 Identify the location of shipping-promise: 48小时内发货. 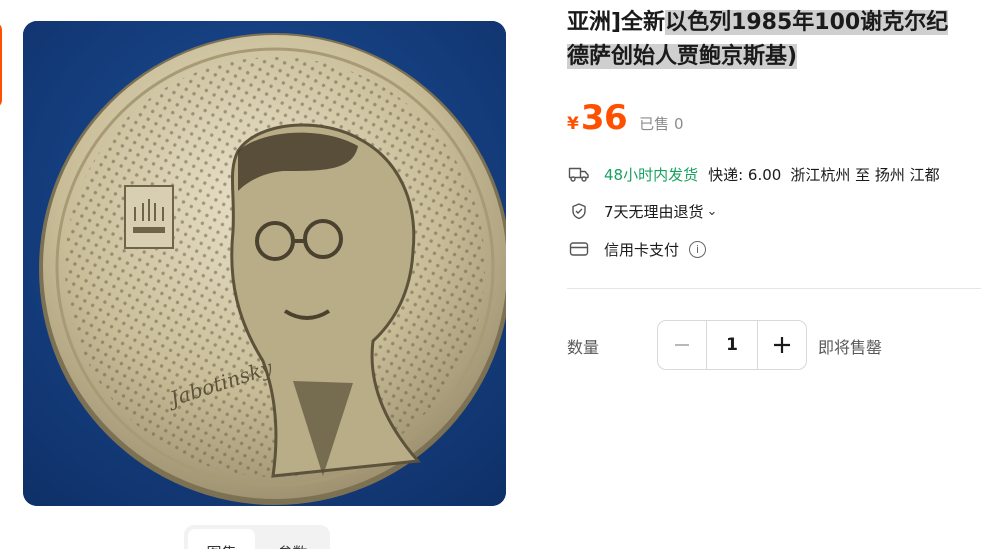
(651, 174).